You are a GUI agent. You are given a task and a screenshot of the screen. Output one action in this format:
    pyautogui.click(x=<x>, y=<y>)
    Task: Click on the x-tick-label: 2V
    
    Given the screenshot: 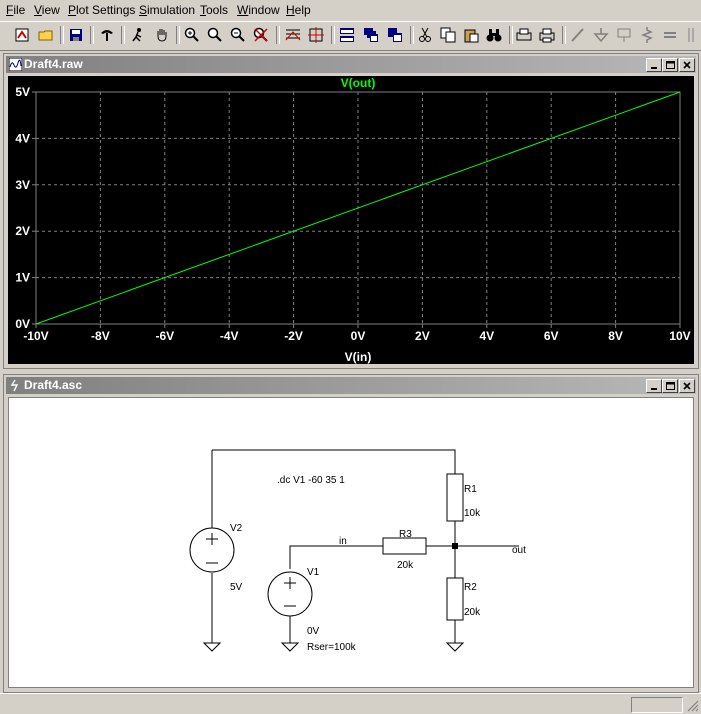 What is the action you would take?
    pyautogui.click(x=422, y=336)
    